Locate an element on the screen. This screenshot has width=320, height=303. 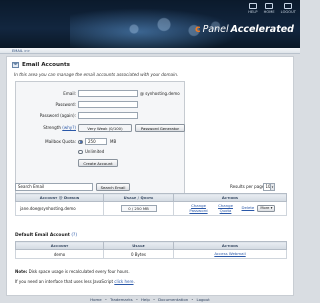
domain-suffix: @ synhosting.demo is located at coordinates (160, 93).